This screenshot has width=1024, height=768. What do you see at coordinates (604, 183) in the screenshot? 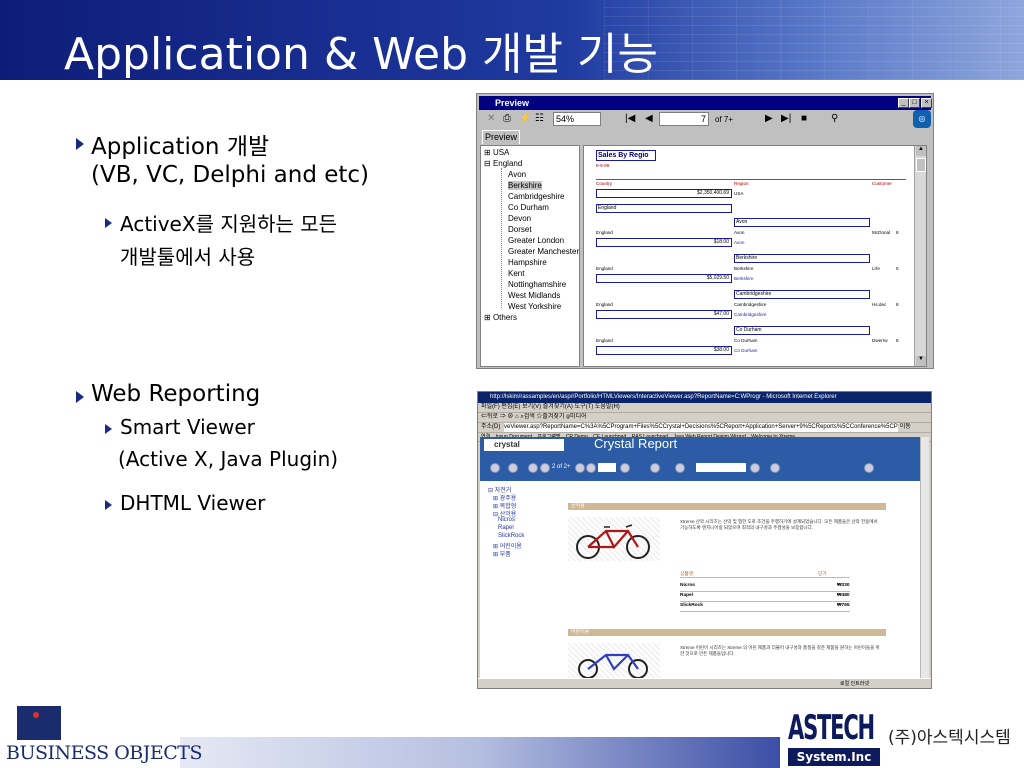
I see `col-country-header: Country` at bounding box center [604, 183].